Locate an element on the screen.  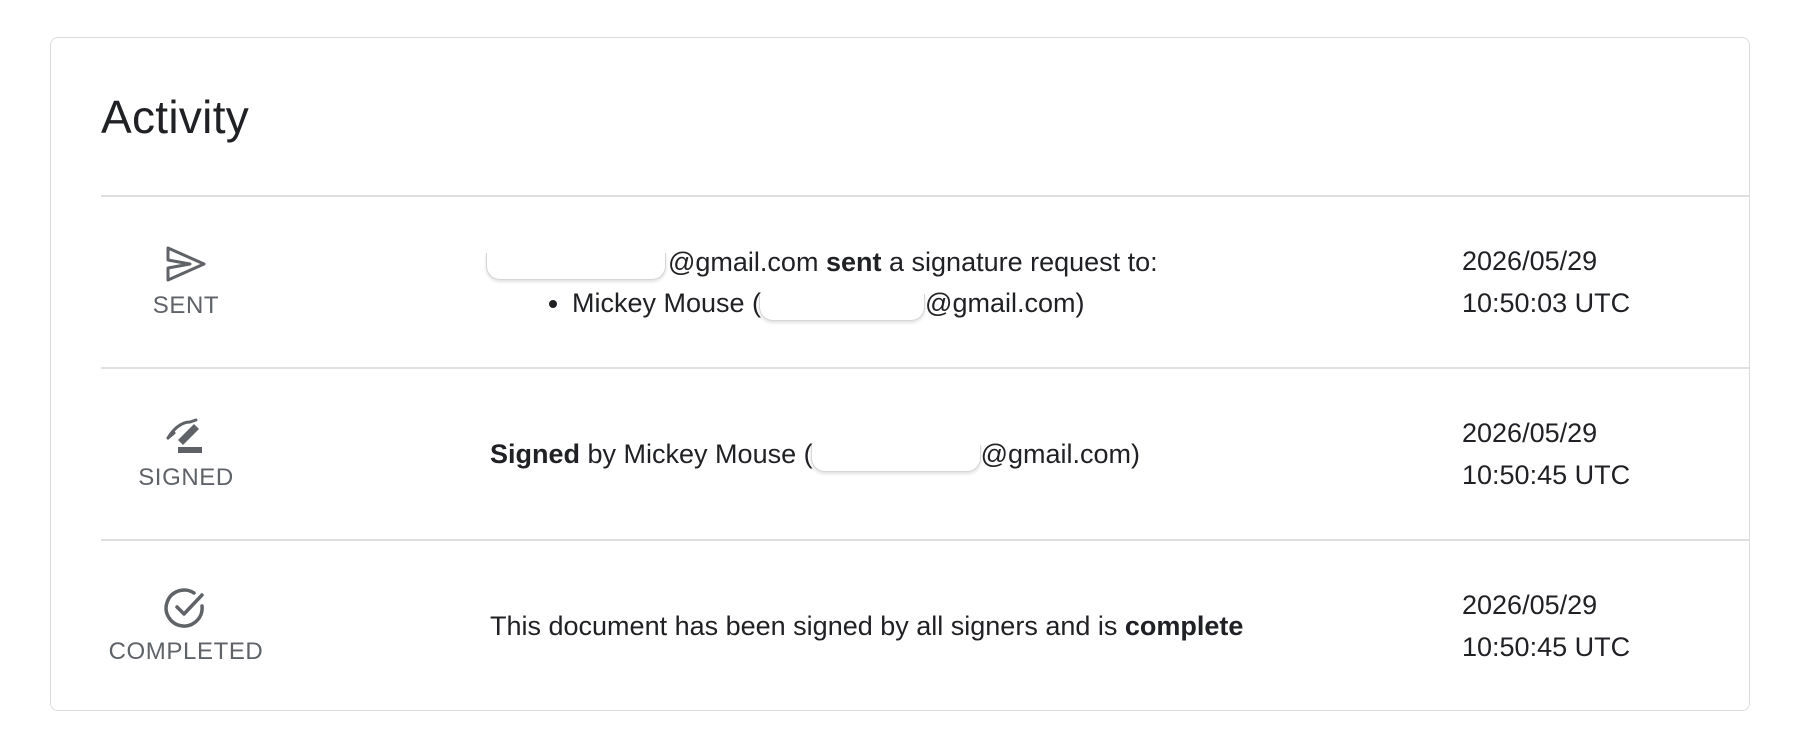
status-sent: SENT is located at coordinates (186, 282).